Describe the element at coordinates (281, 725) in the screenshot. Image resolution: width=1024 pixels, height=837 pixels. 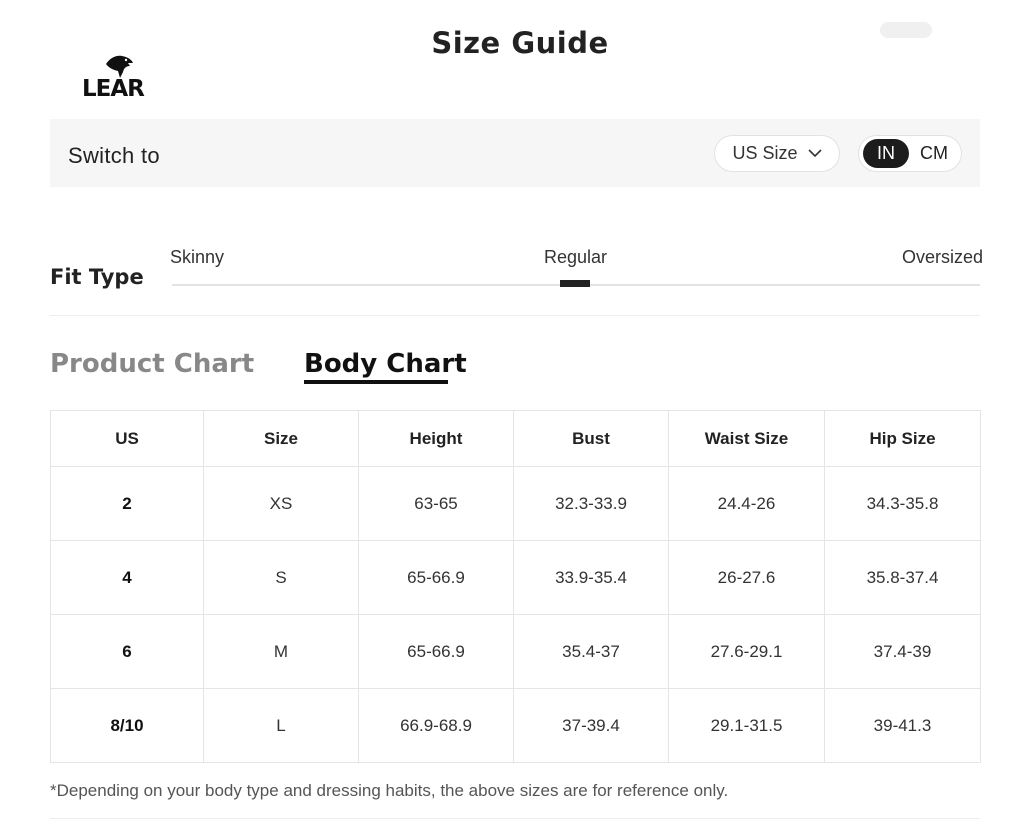
I see `table-cell: L` at that location.